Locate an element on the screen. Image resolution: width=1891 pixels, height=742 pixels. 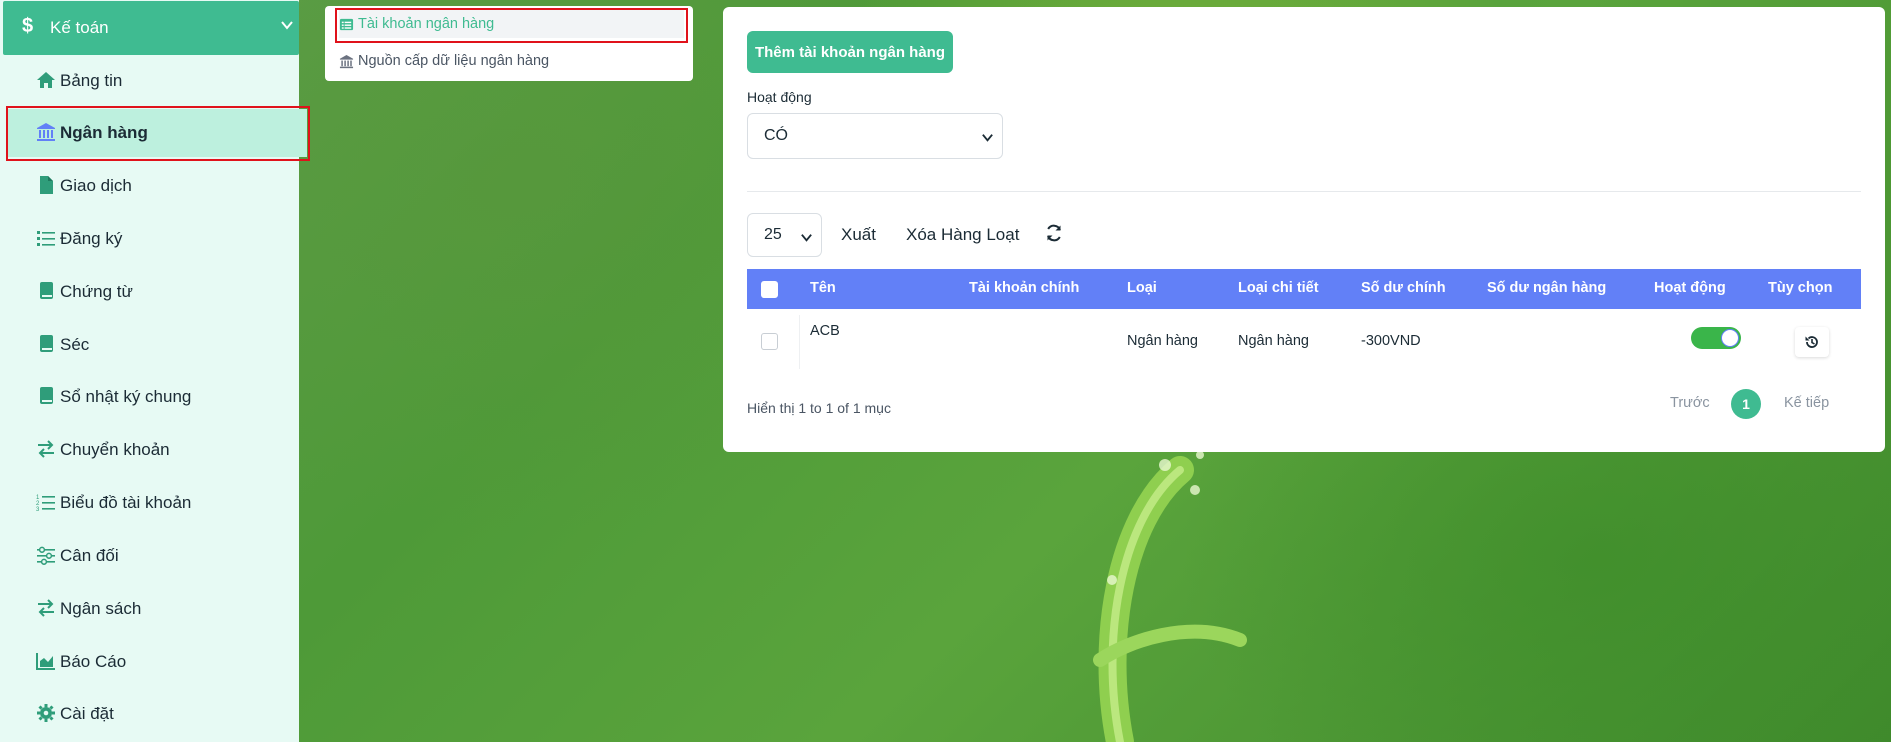
filter-active-label: Hoạt động is located at coordinates (779, 97).